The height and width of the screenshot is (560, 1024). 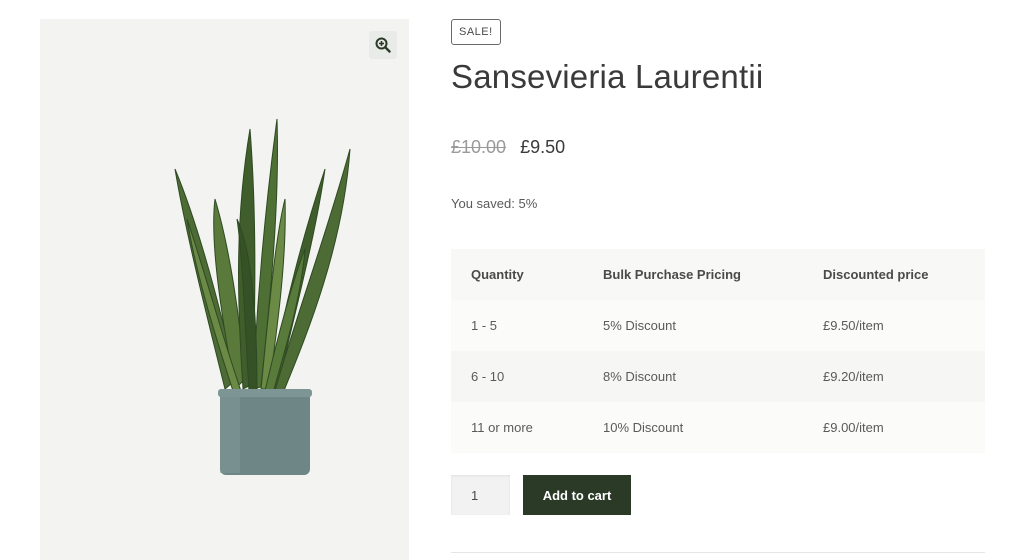 What do you see at coordinates (494, 203) in the screenshot?
I see `savings-text: You saved: 5%` at bounding box center [494, 203].